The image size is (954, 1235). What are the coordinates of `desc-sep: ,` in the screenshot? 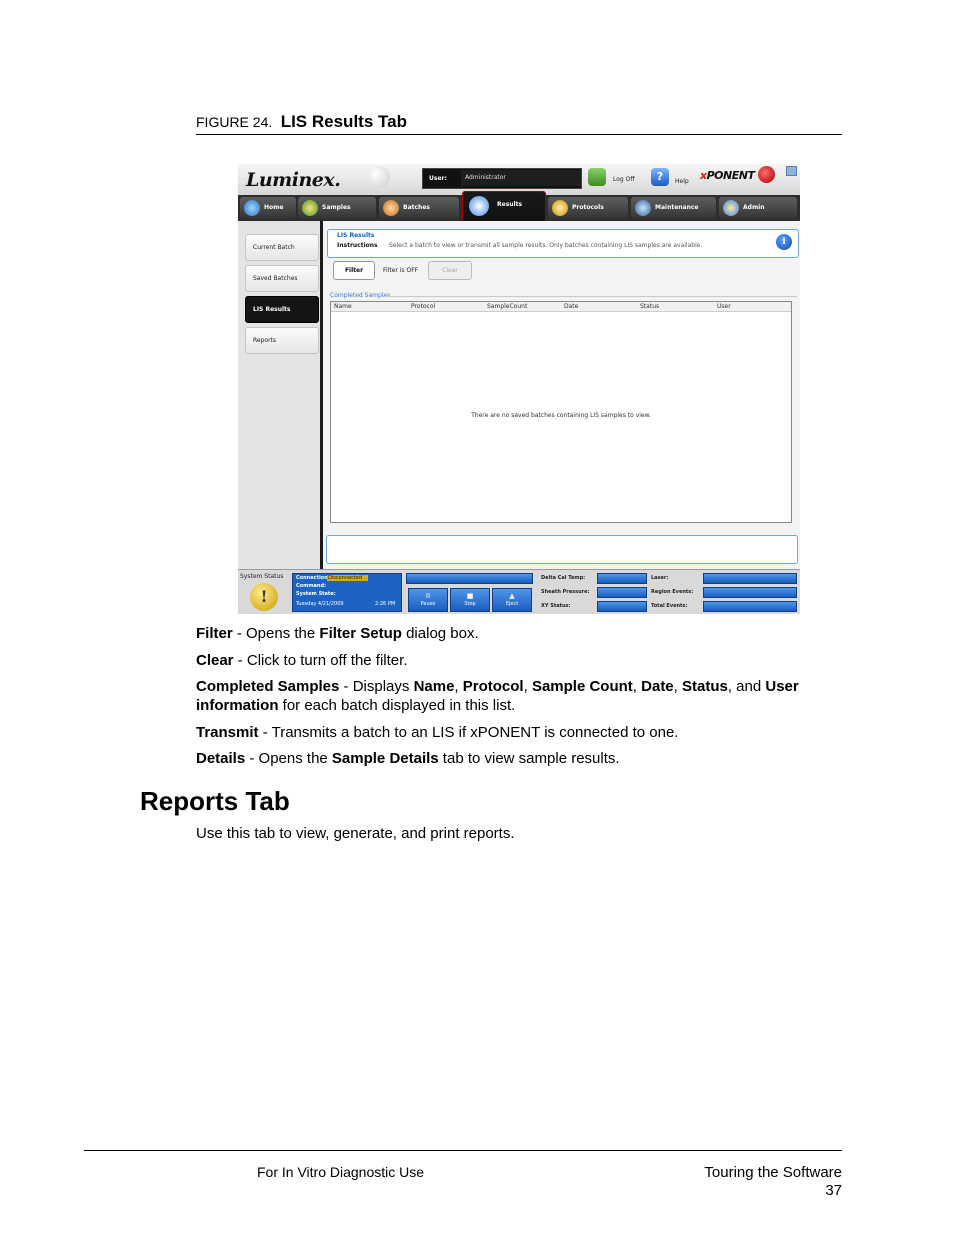 It's located at (677, 686).